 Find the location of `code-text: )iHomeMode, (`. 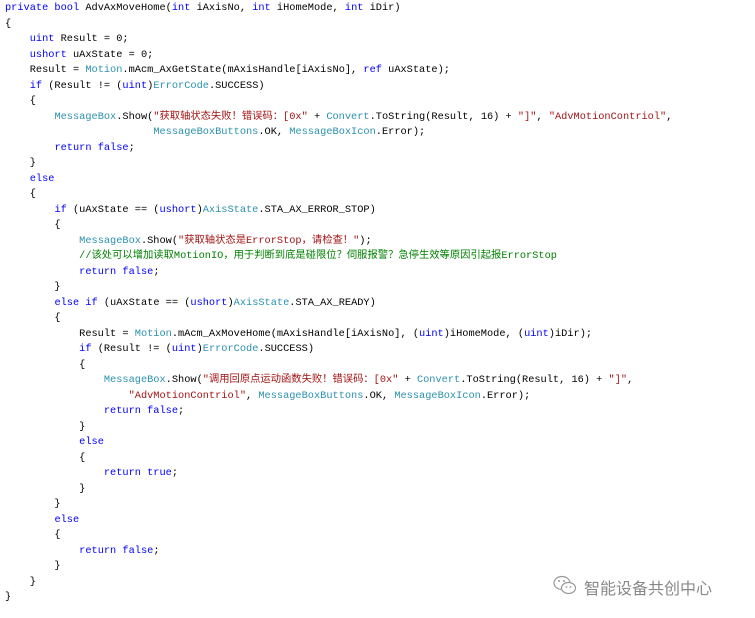

code-text: )iHomeMode, ( is located at coordinates (484, 333).